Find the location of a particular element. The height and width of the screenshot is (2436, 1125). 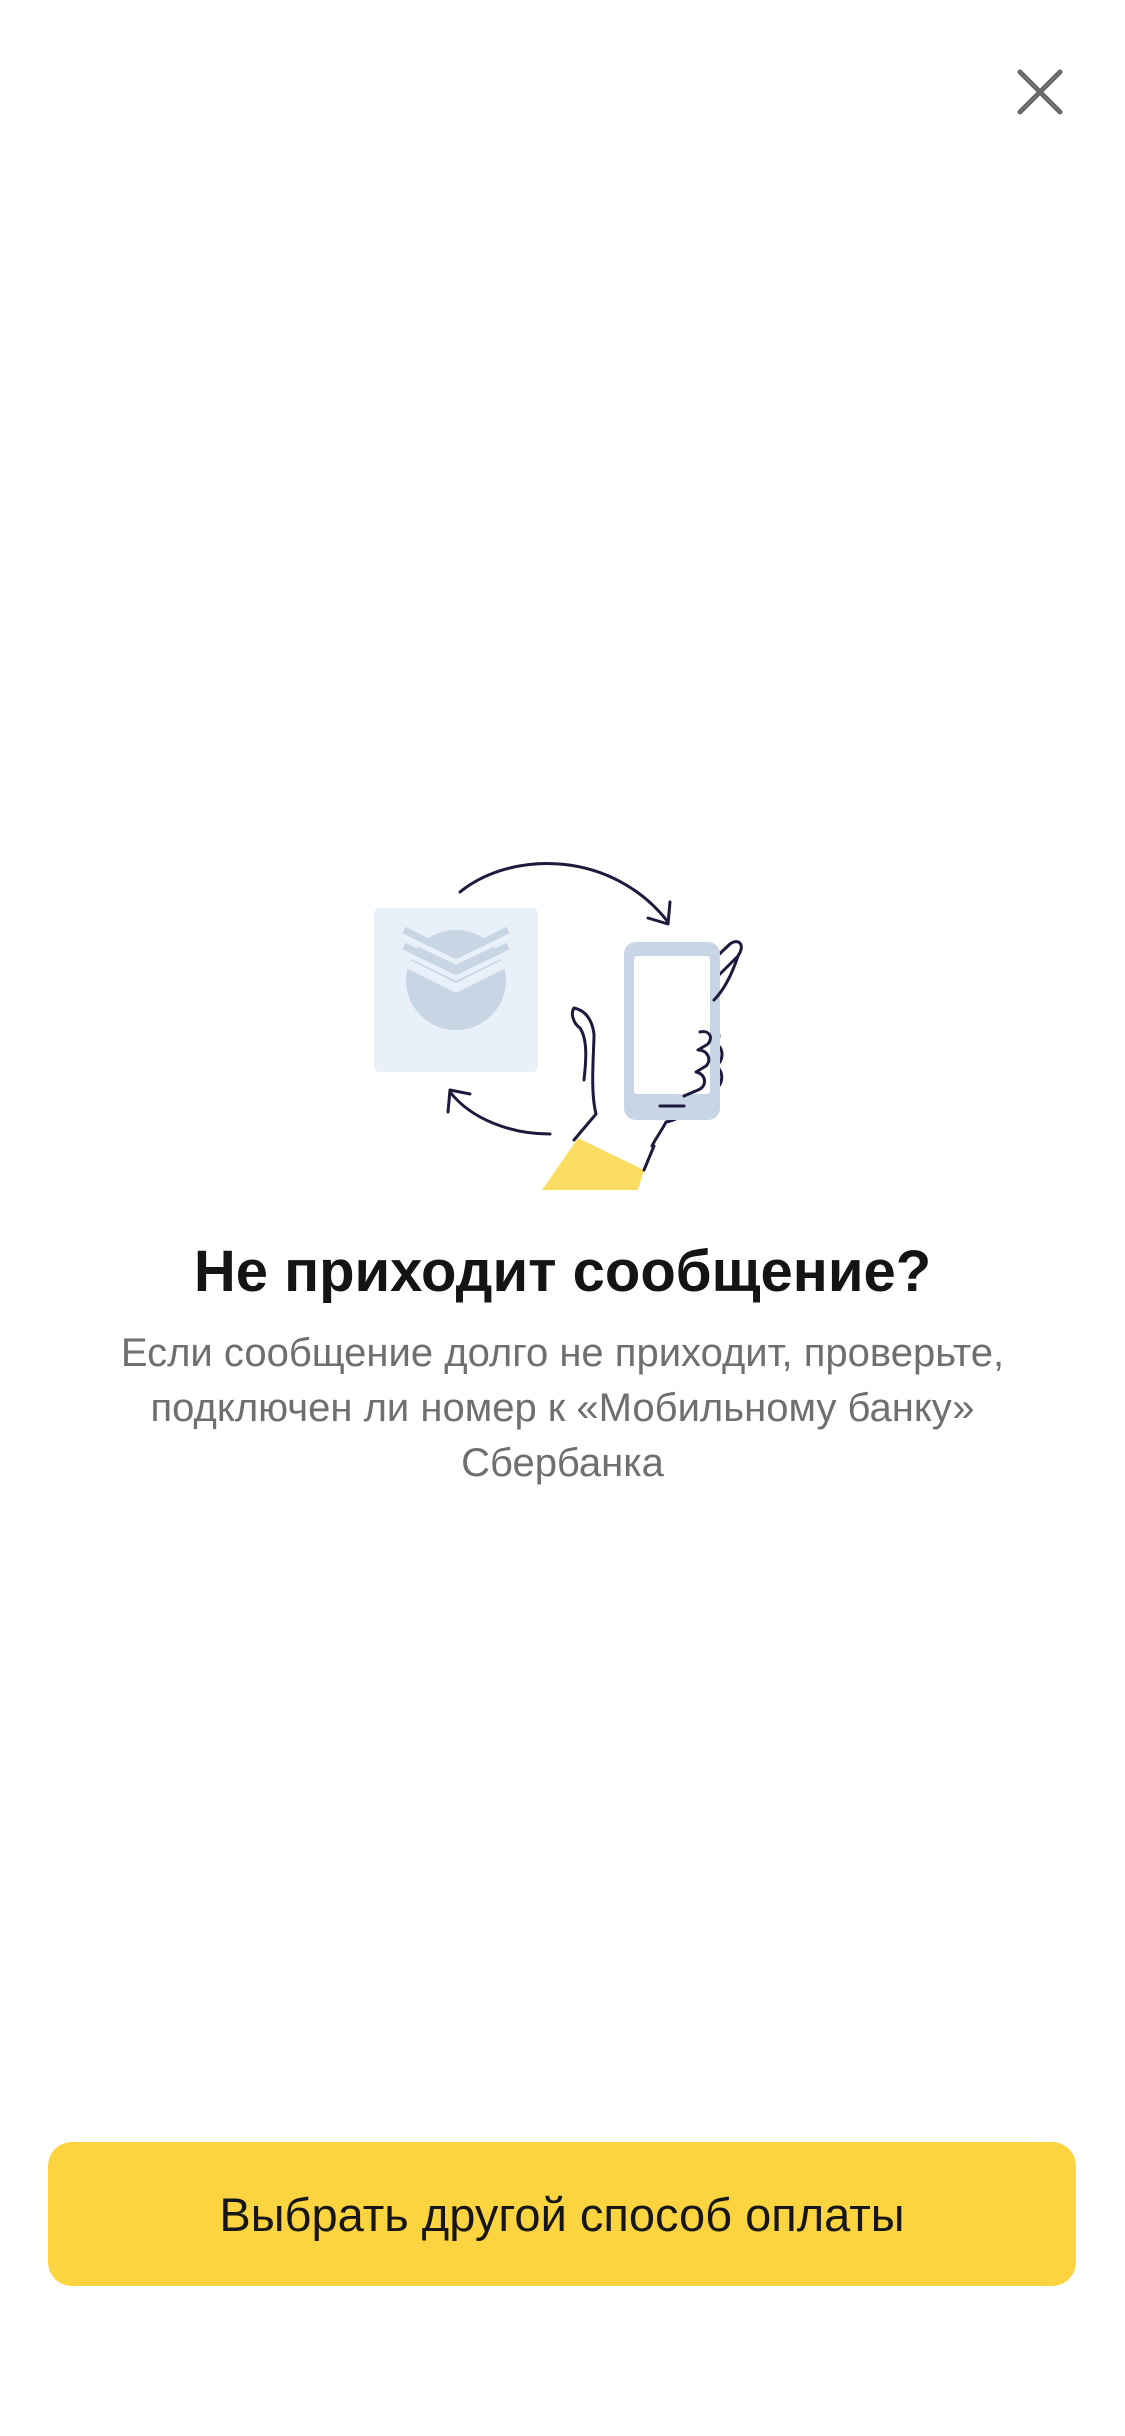

close-button is located at coordinates (1040, 92).